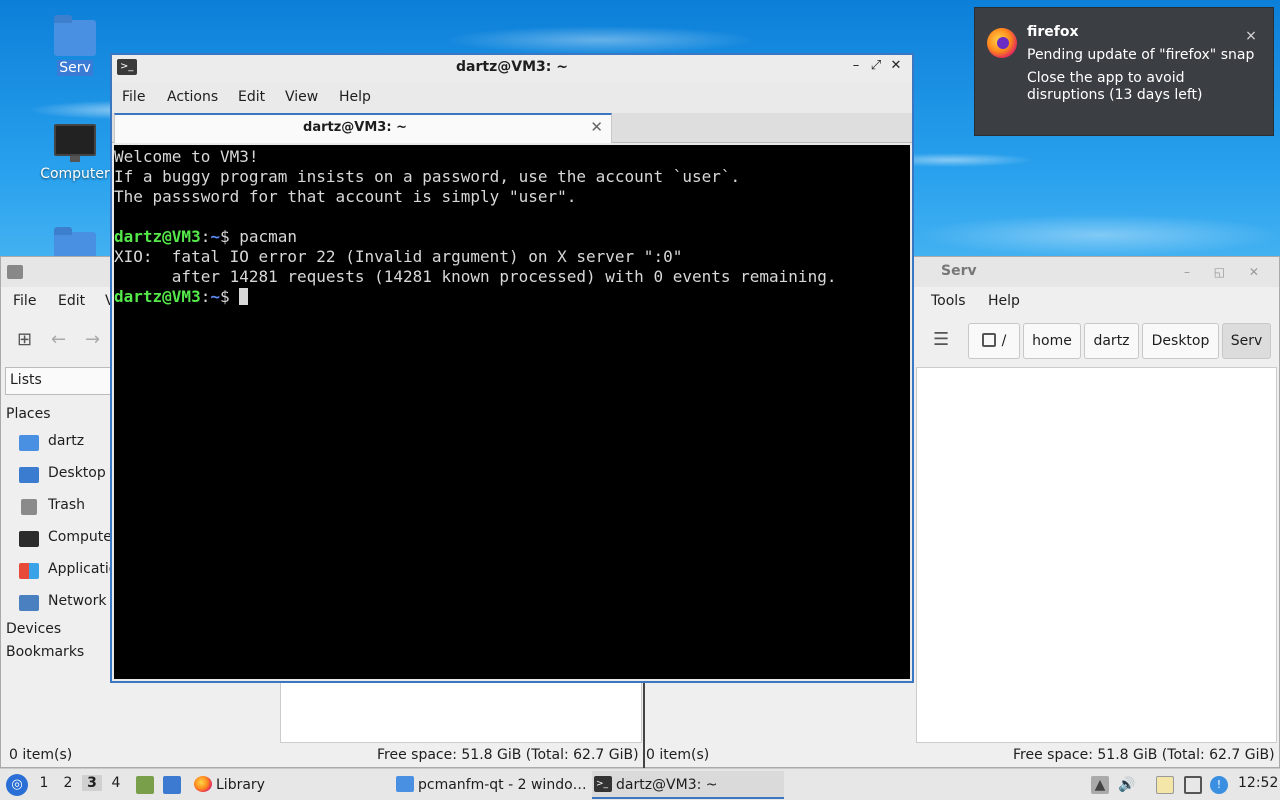 This screenshot has width=1280, height=800. I want to click on volume-icon: 🔊, so click(1127, 785).